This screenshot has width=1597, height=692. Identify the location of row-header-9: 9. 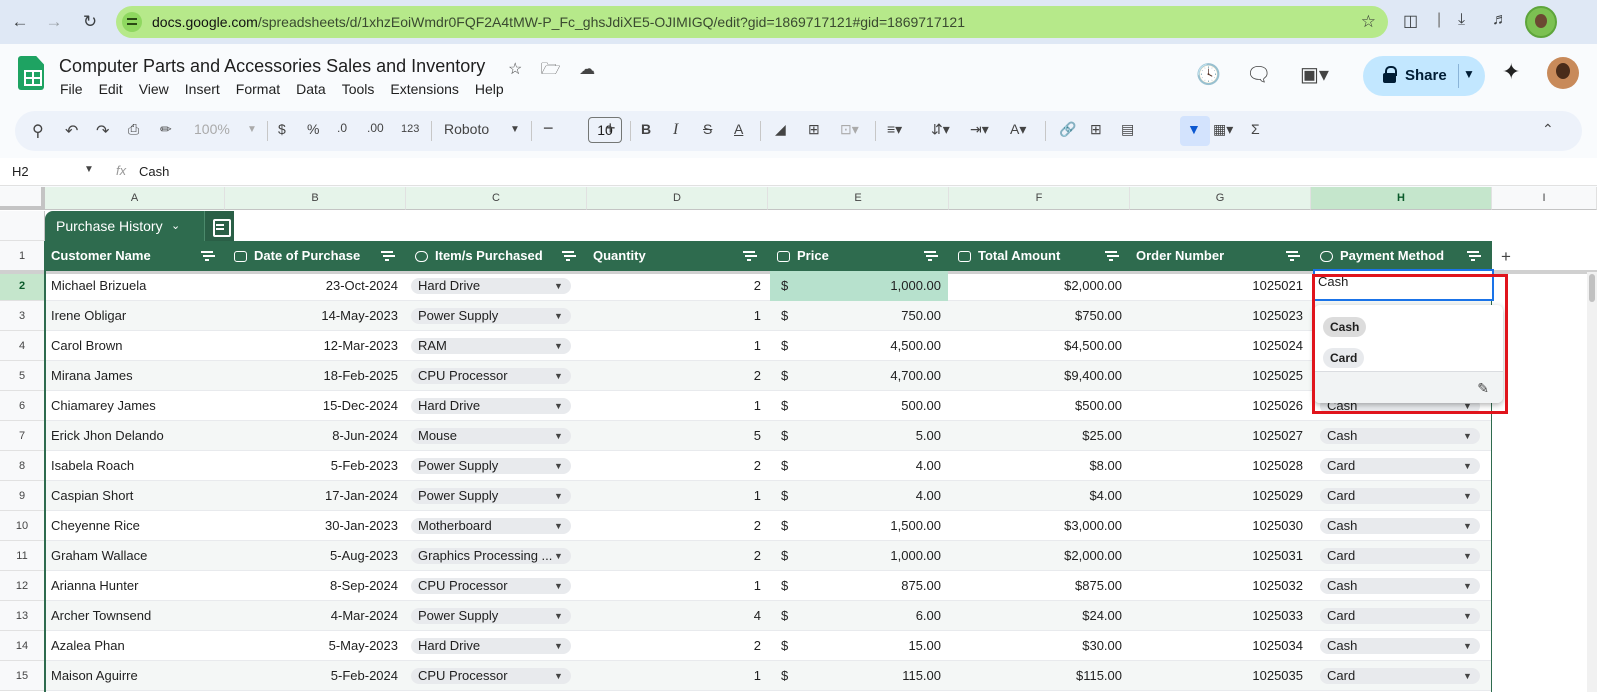
(22, 496).